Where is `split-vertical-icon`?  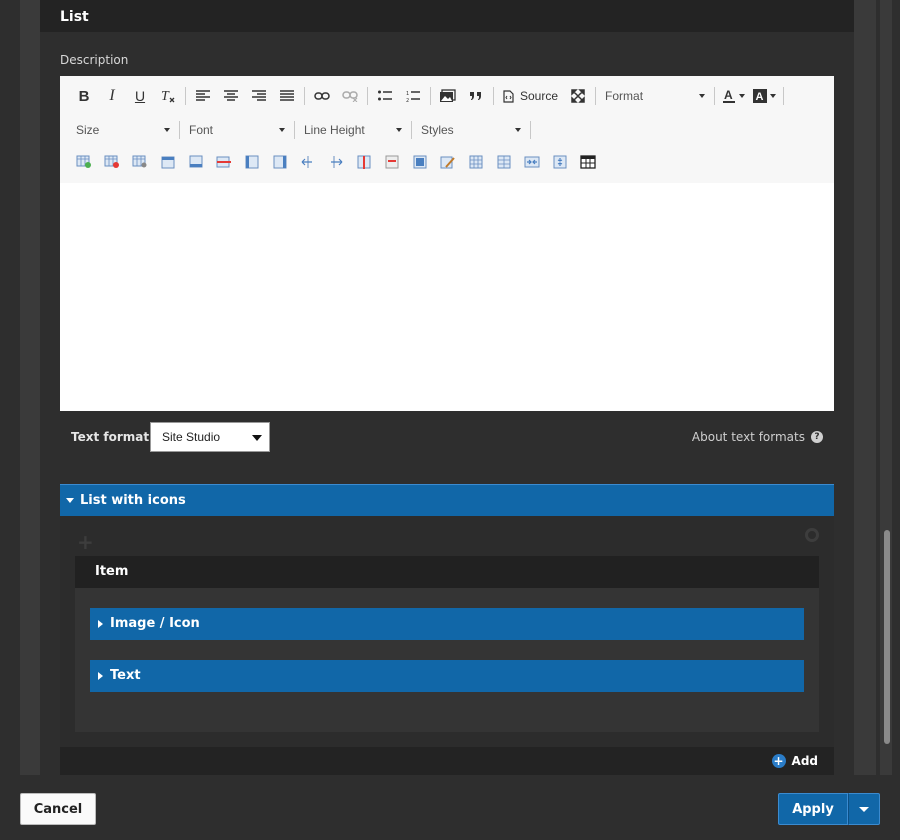
split-vertical-icon is located at coordinates (504, 162).